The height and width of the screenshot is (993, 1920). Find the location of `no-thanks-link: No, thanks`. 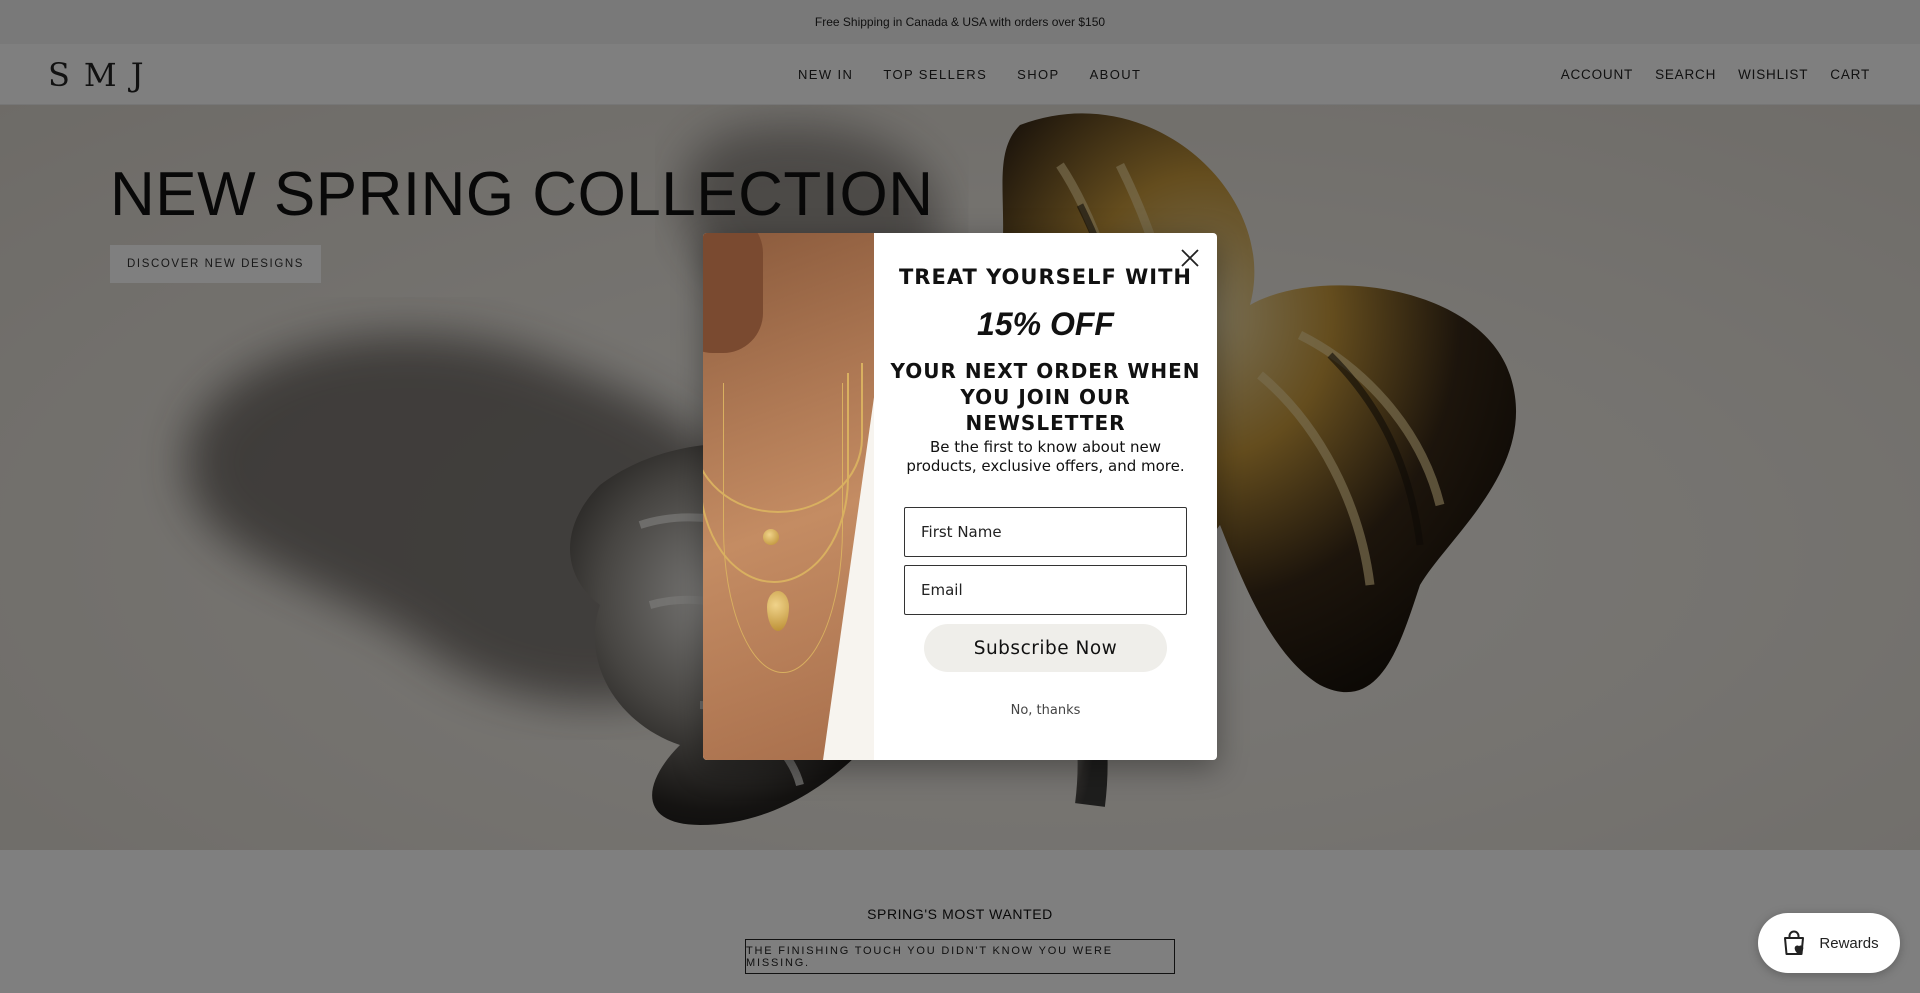

no-thanks-link: No, thanks is located at coordinates (1045, 710).